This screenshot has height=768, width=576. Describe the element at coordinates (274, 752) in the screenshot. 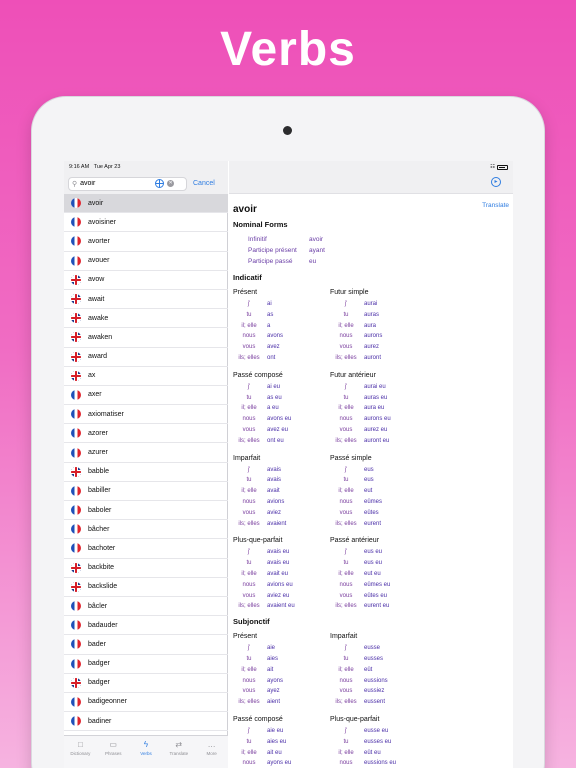

I see `verb-form: ait eu` at that location.